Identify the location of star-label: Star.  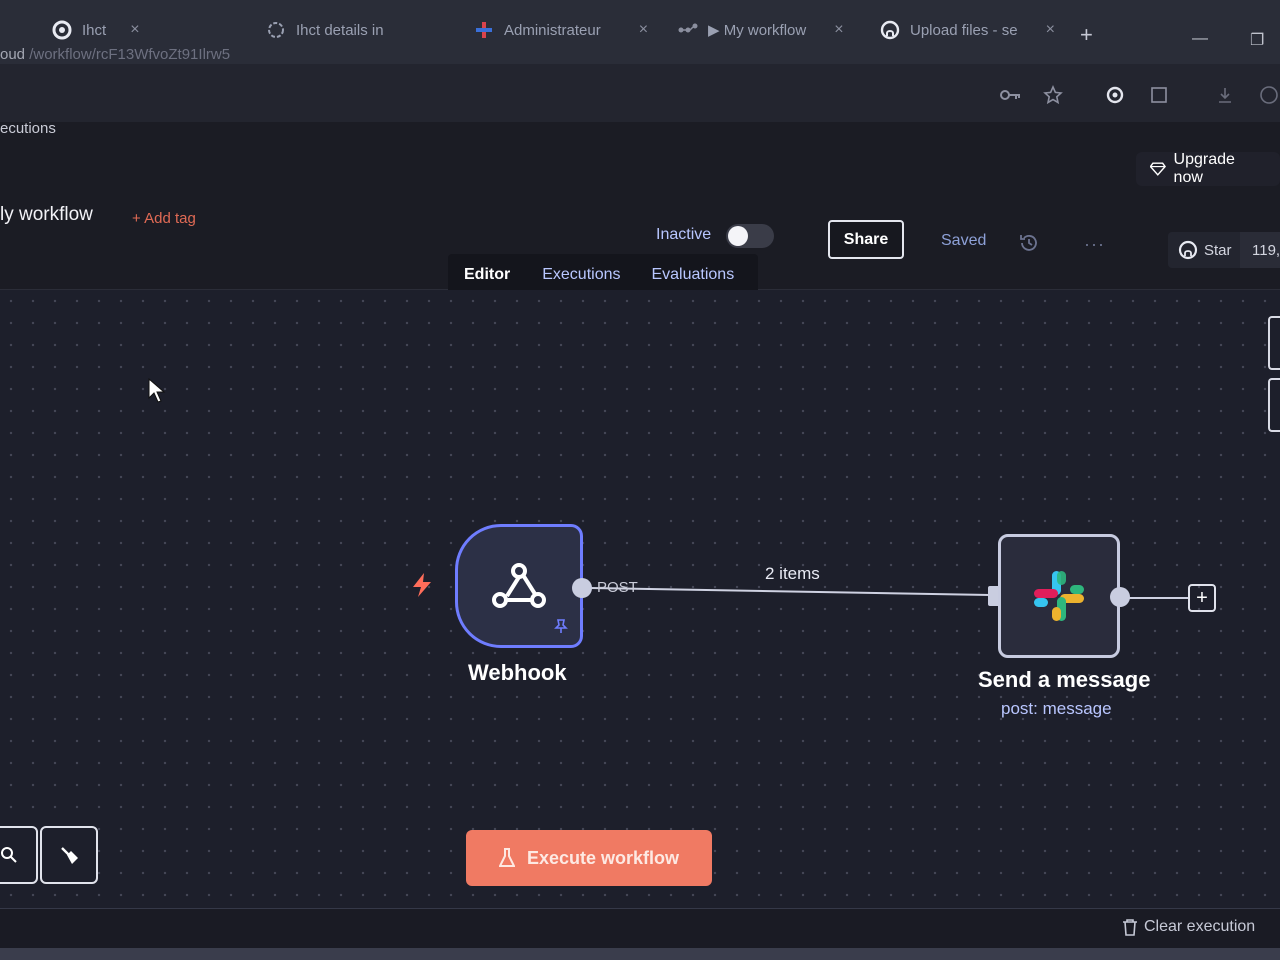
(1218, 250).